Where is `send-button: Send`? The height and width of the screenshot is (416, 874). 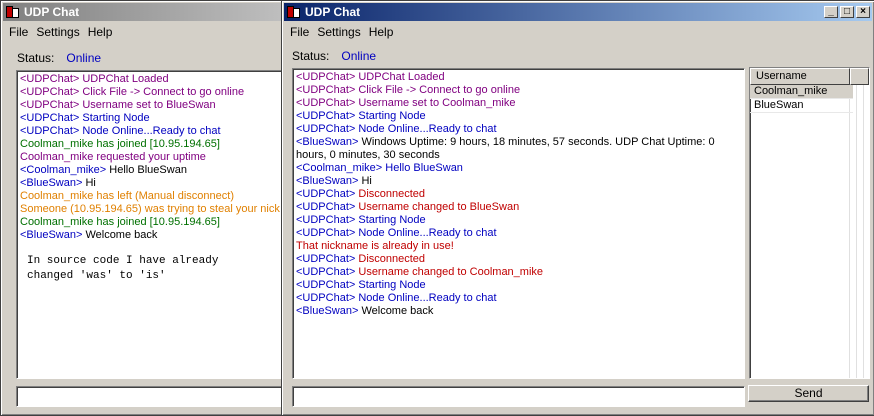
send-button: Send is located at coordinates (808, 393).